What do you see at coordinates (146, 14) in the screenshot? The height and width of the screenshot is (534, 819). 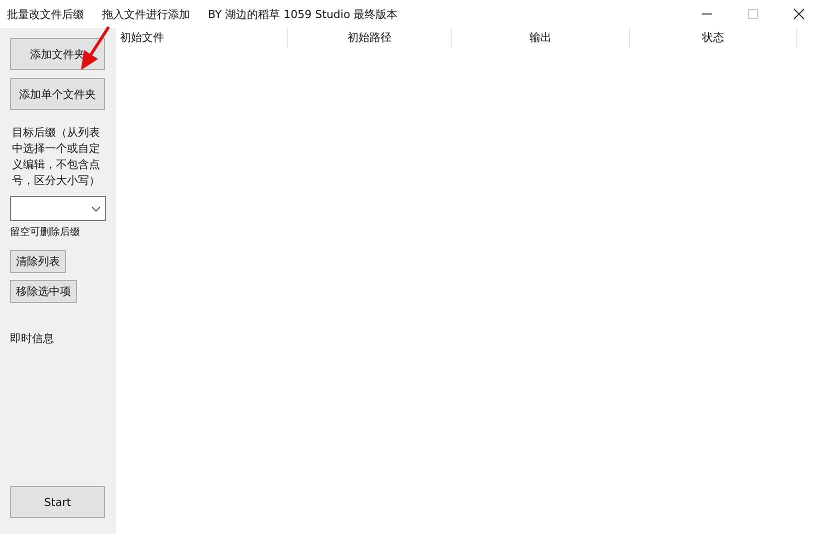 I see `title-text: 拖入文件进行添加` at bounding box center [146, 14].